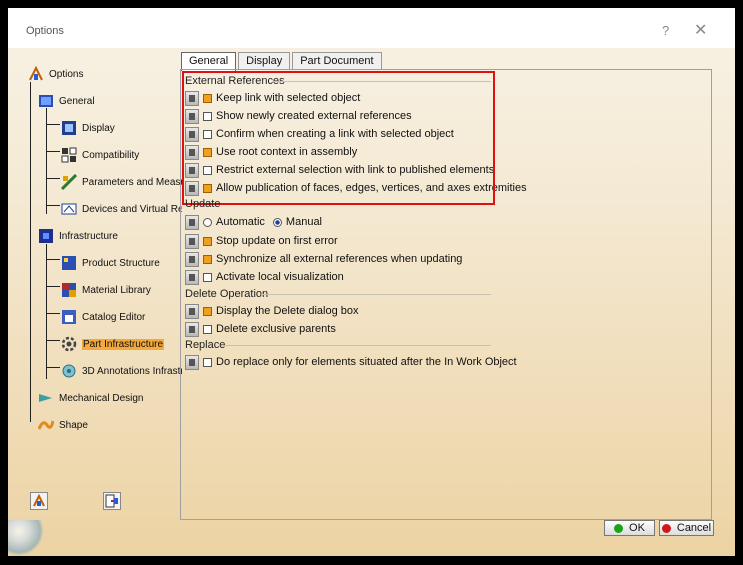  What do you see at coordinates (694, 528) in the screenshot?
I see `cancel-label: Cancel` at bounding box center [694, 528].